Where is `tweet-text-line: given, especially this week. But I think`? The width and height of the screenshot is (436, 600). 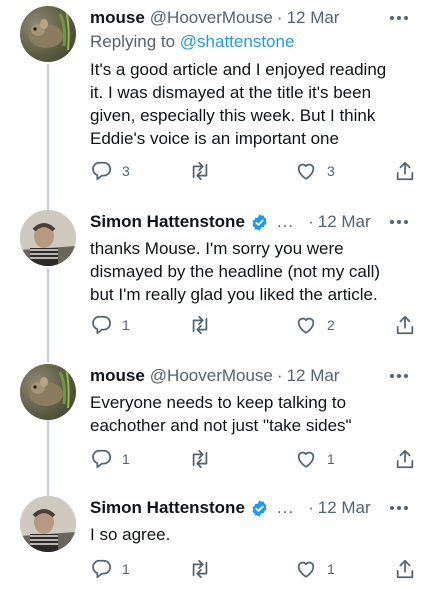
tweet-text-line: given, especially this week. But I think is located at coordinates (233, 115).